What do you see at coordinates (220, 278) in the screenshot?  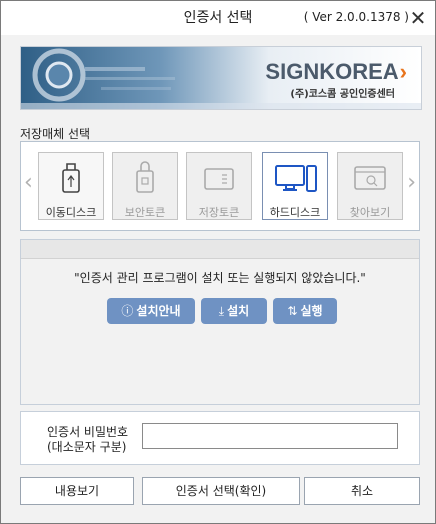 I see `status-message: "인증서 관리 프로그램이 설치 또는 실행되지 않았습니다."` at bounding box center [220, 278].